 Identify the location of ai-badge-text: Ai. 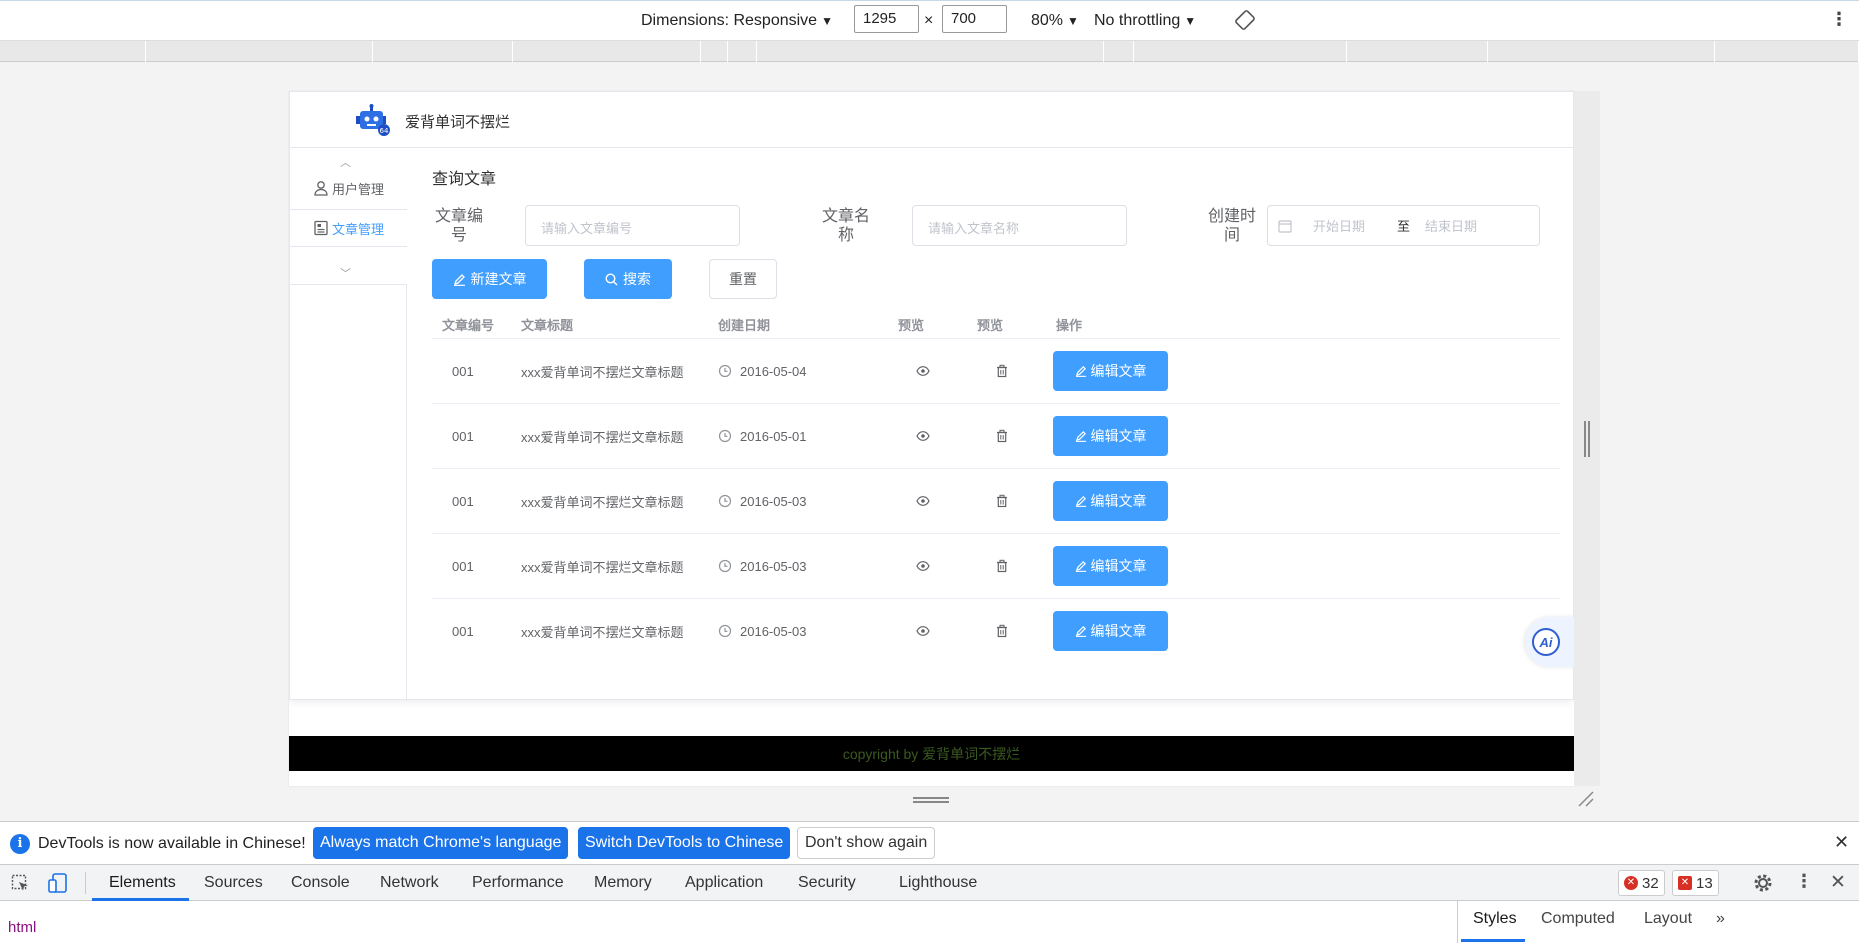
(1546, 642).